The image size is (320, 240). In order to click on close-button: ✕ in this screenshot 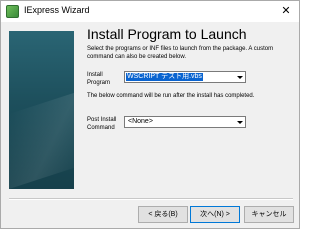, I will do `click(286, 11)`.